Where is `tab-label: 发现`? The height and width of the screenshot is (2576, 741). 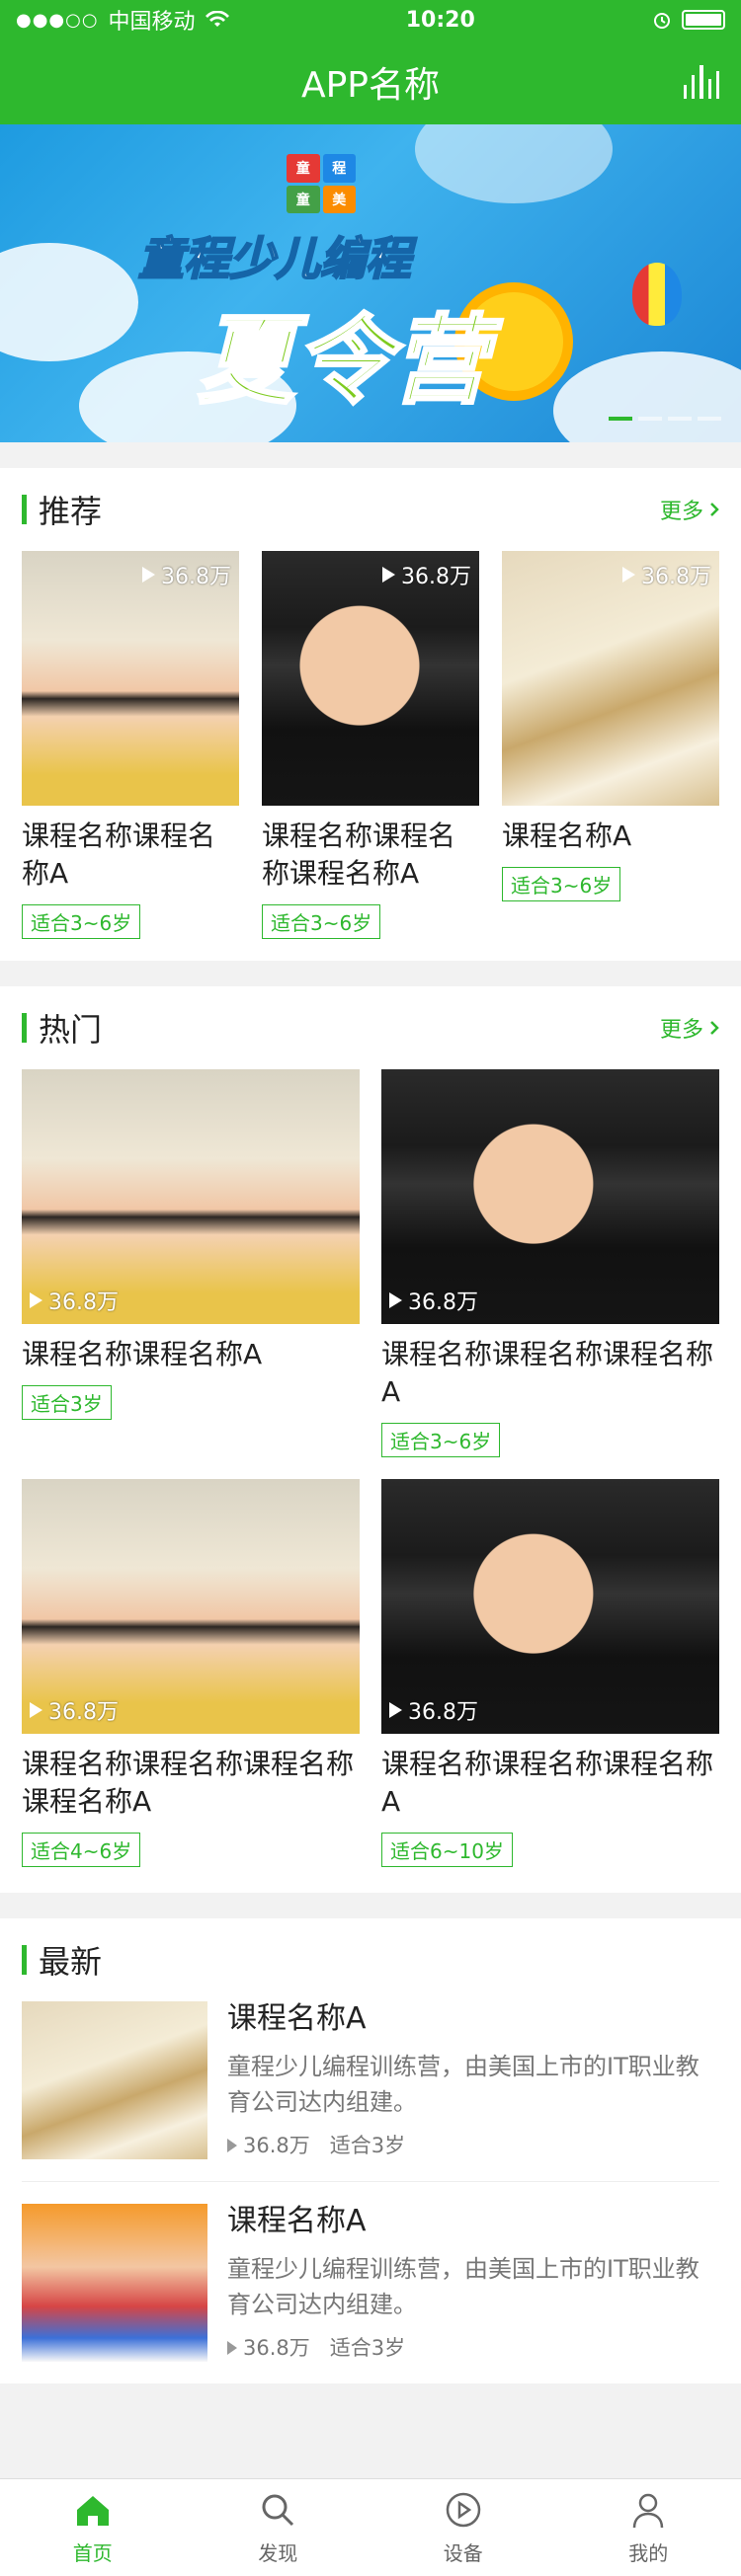
tab-label: 发现 is located at coordinates (278, 2552).